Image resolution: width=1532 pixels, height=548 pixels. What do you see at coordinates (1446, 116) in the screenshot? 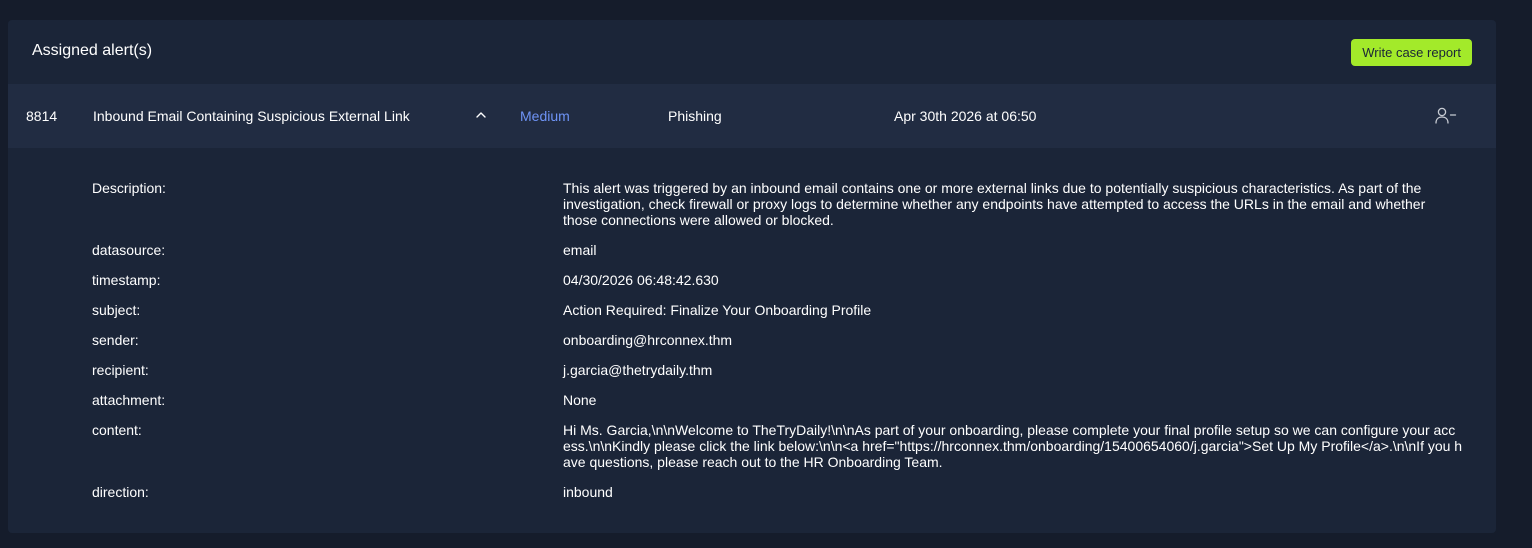
I see `user-minus-icon` at bounding box center [1446, 116].